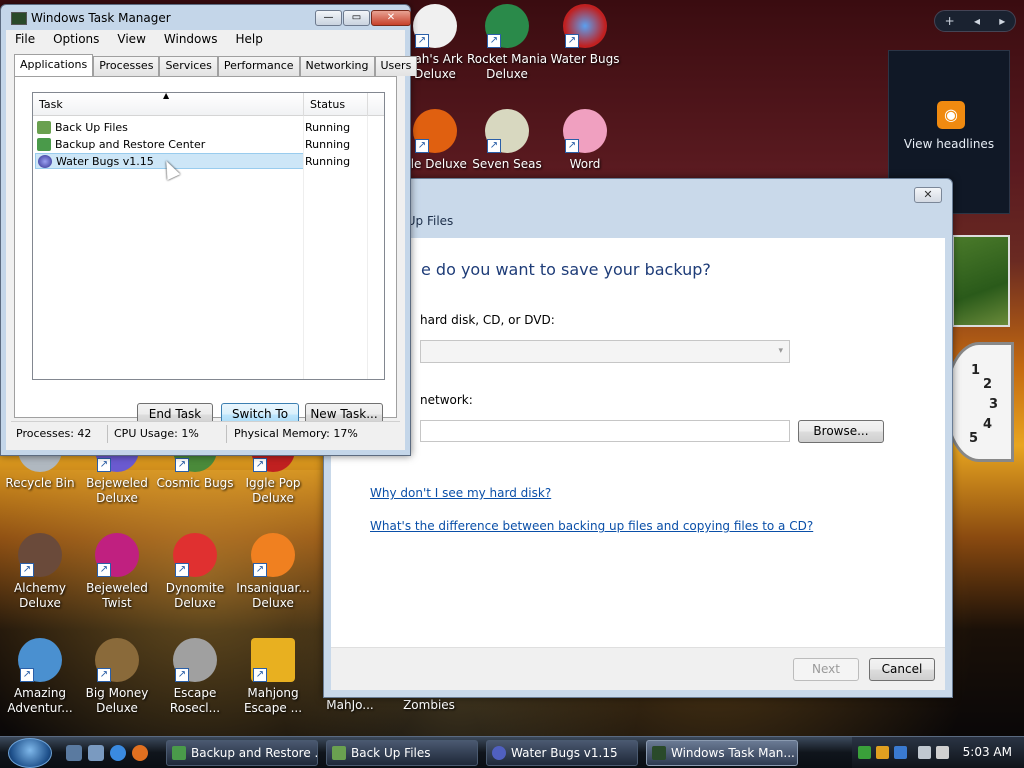 This screenshot has height=768, width=1024. I want to click on cancel-button: Cancel, so click(902, 669).